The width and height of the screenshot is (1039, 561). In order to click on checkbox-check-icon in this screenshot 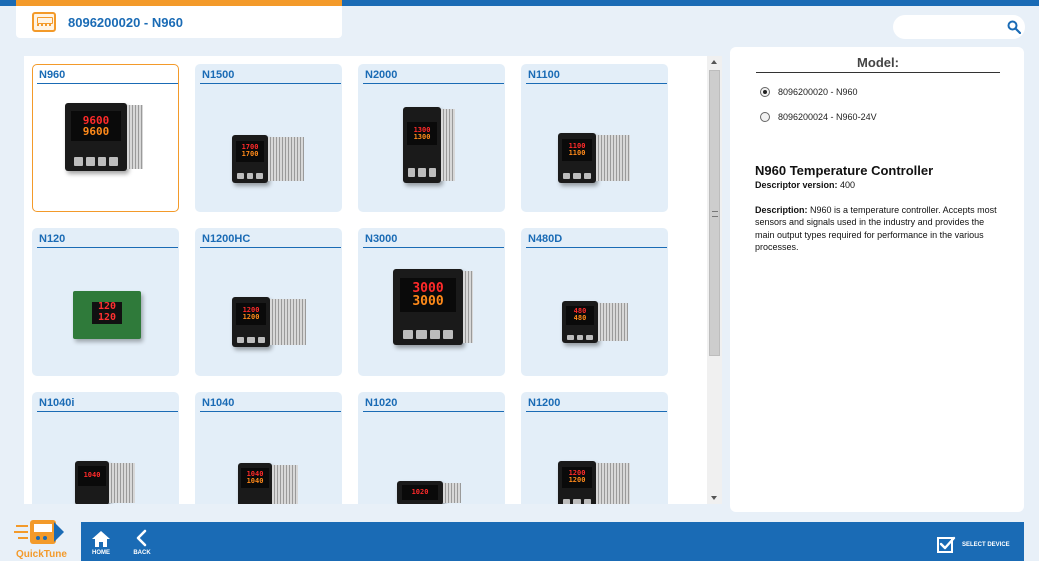, I will do `click(946, 544)`.